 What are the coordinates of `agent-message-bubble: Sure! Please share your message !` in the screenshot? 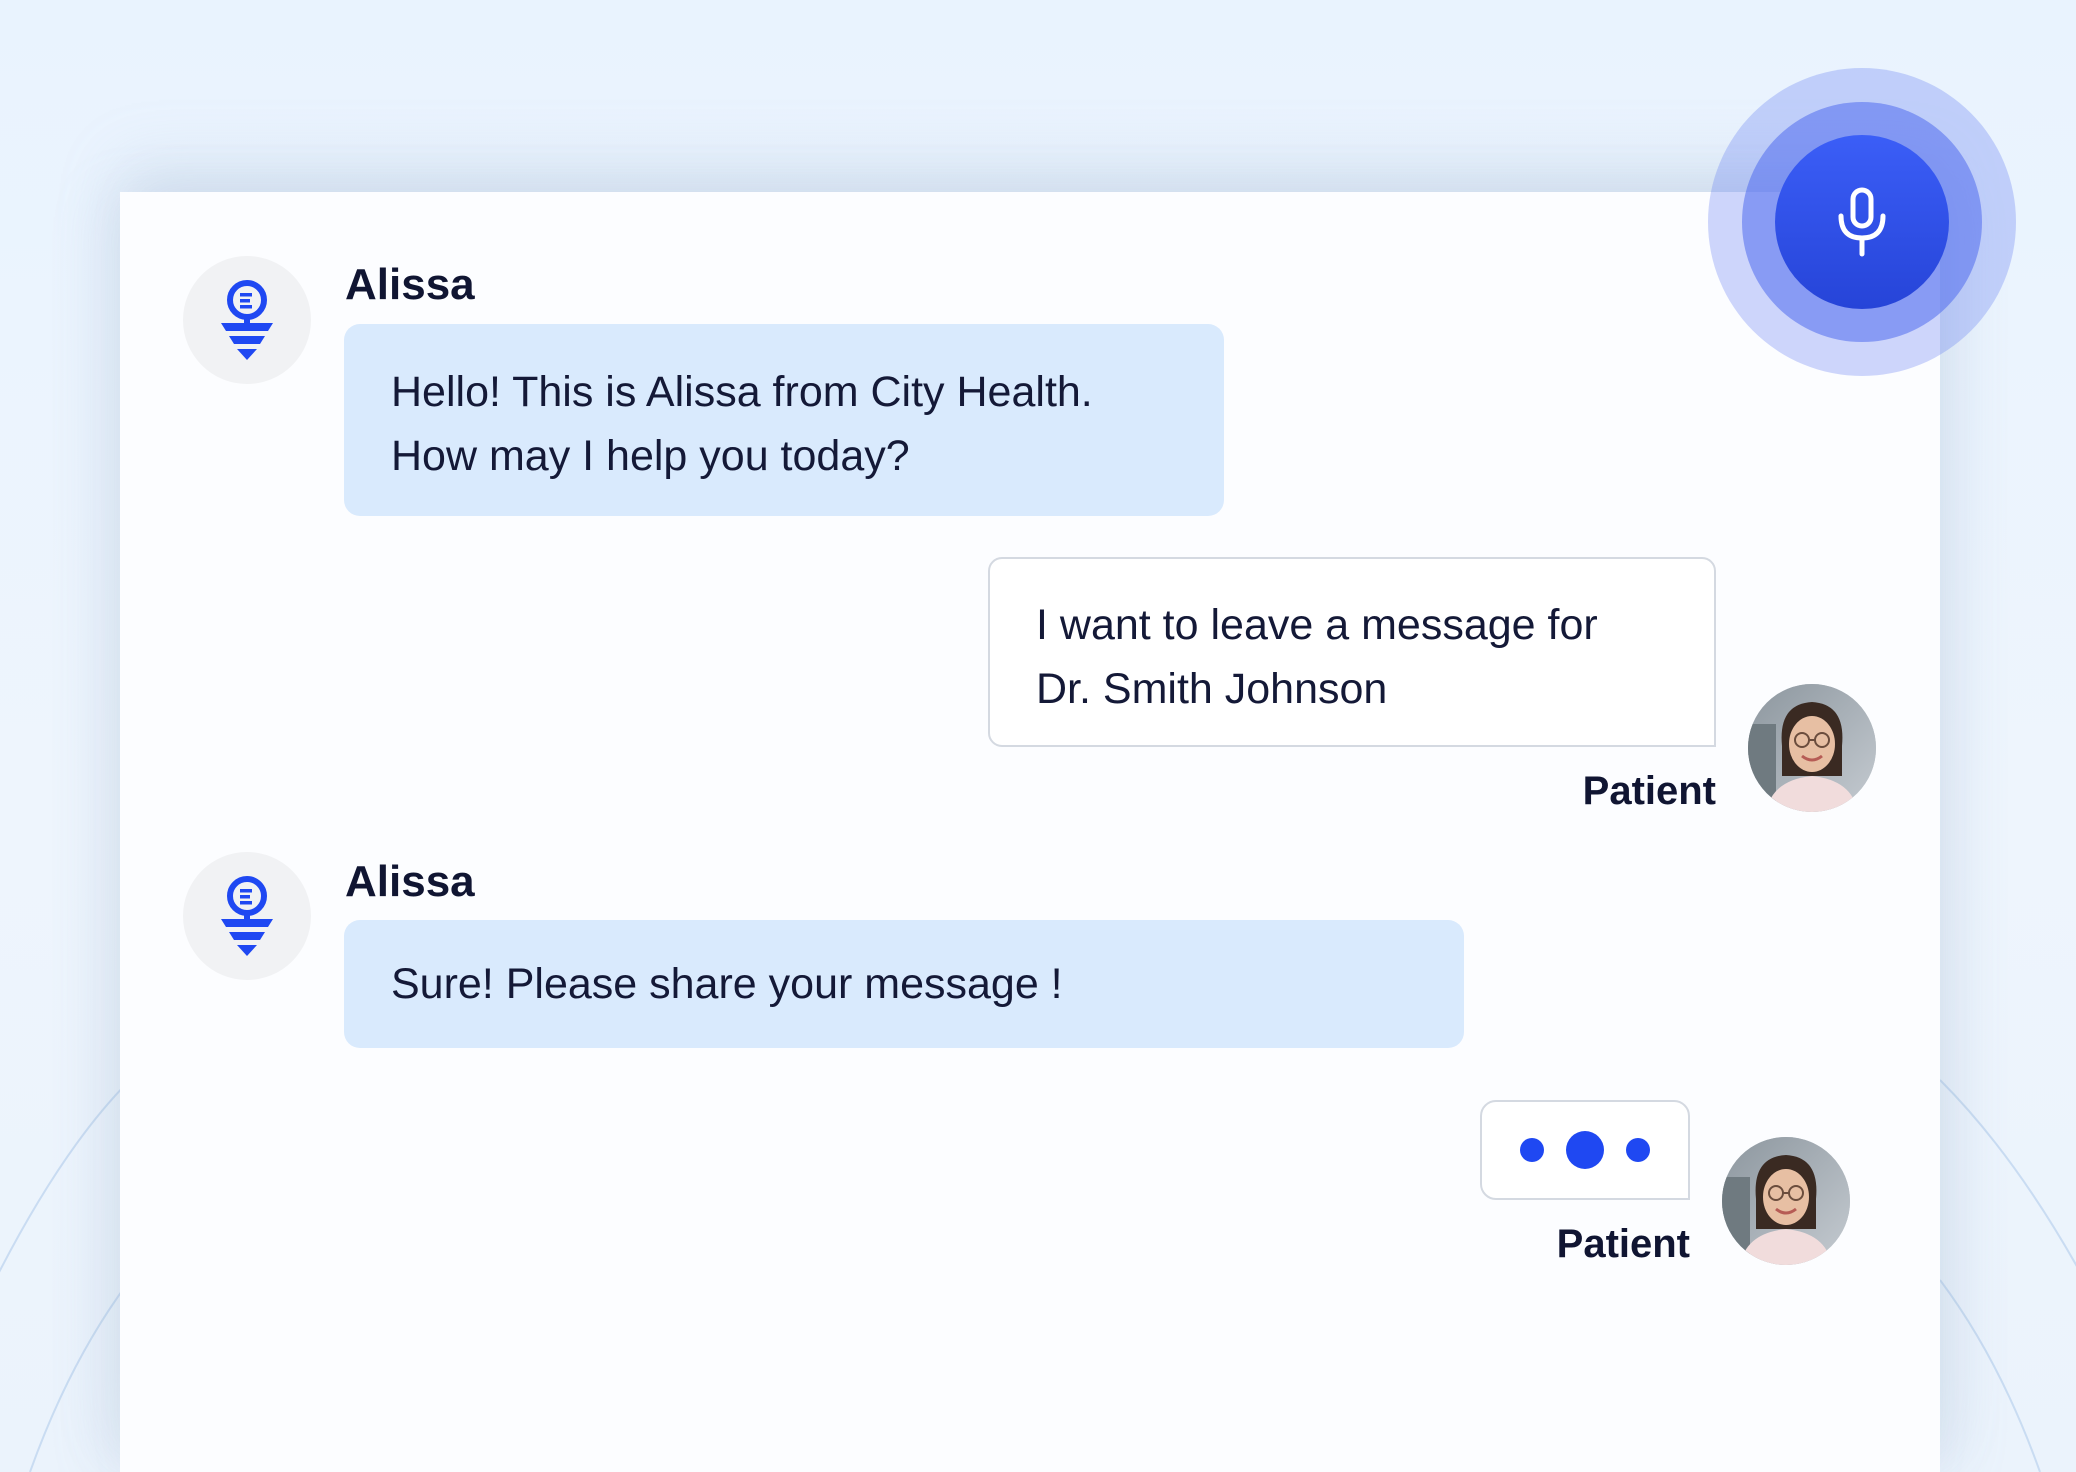 It's located at (904, 984).